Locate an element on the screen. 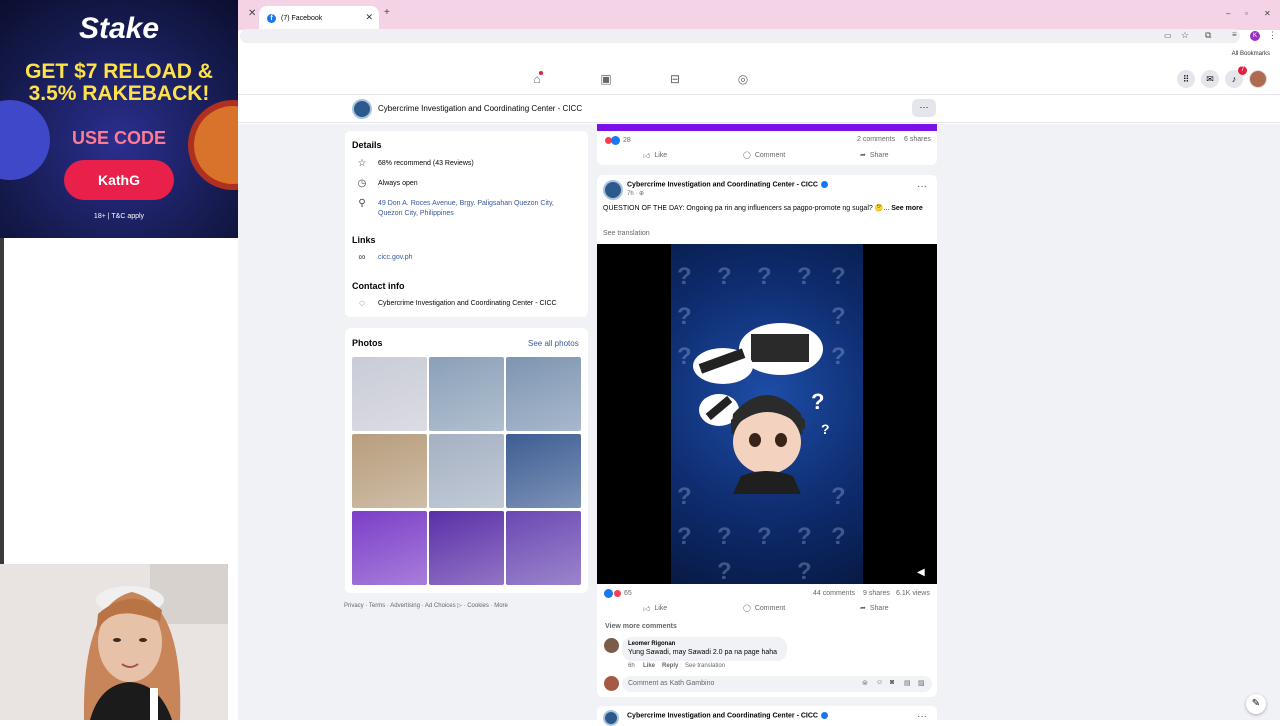  contact-info-heading: Contact info is located at coordinates (378, 286).